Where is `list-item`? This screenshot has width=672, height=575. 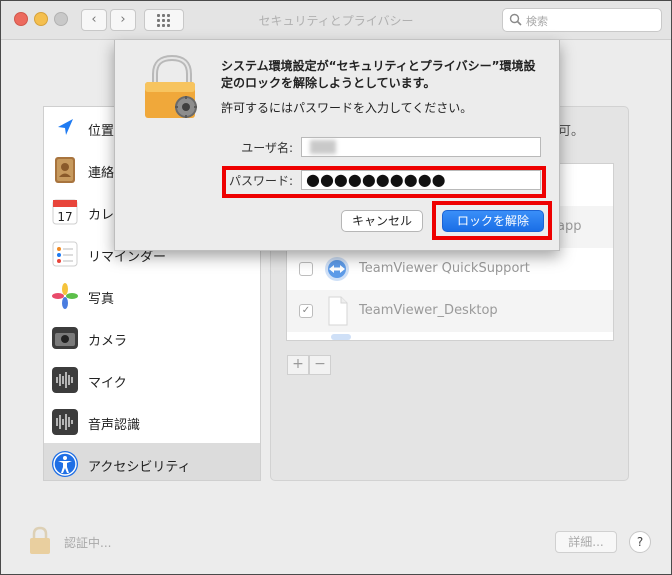
list-item is located at coordinates (450, 336).